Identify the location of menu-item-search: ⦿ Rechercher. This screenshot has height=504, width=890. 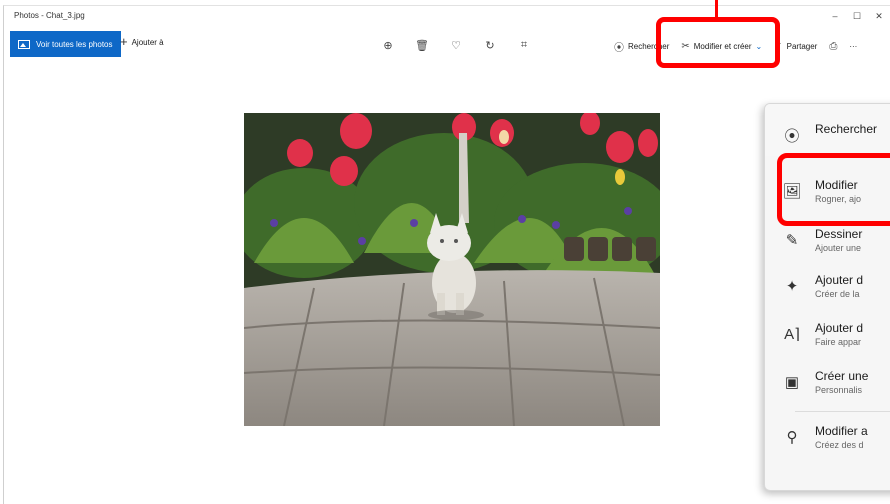
(829, 134).